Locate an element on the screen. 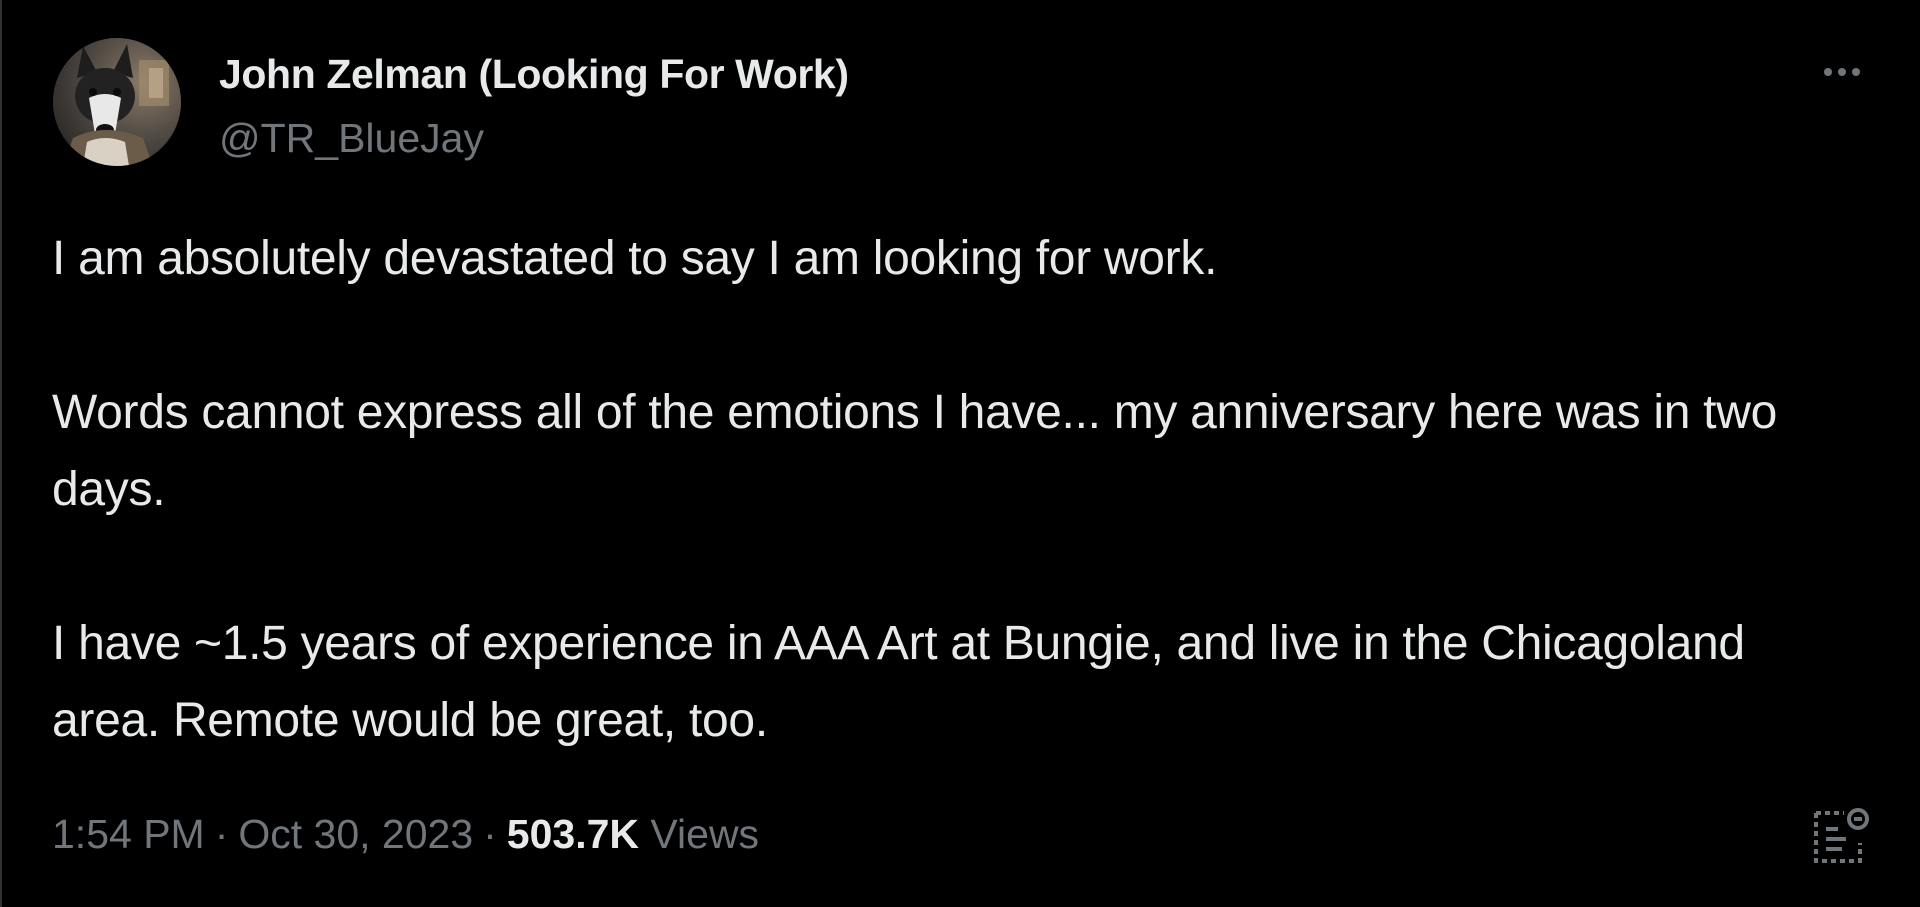 Image resolution: width=1920 pixels, height=907 pixels. post-metadata: 1:54 PM · Oct 30, 2023 · 503.7K Views is located at coordinates (405, 834).